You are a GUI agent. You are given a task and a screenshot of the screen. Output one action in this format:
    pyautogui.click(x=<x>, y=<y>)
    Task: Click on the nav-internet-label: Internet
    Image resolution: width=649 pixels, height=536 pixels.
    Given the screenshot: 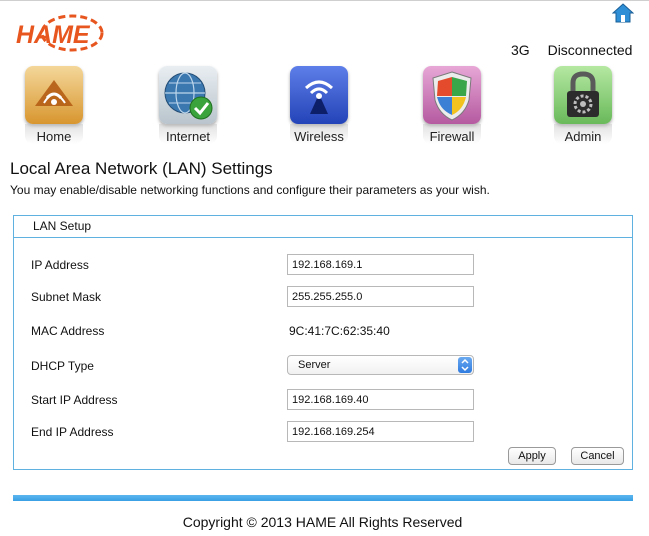 What is the action you would take?
    pyautogui.click(x=188, y=136)
    